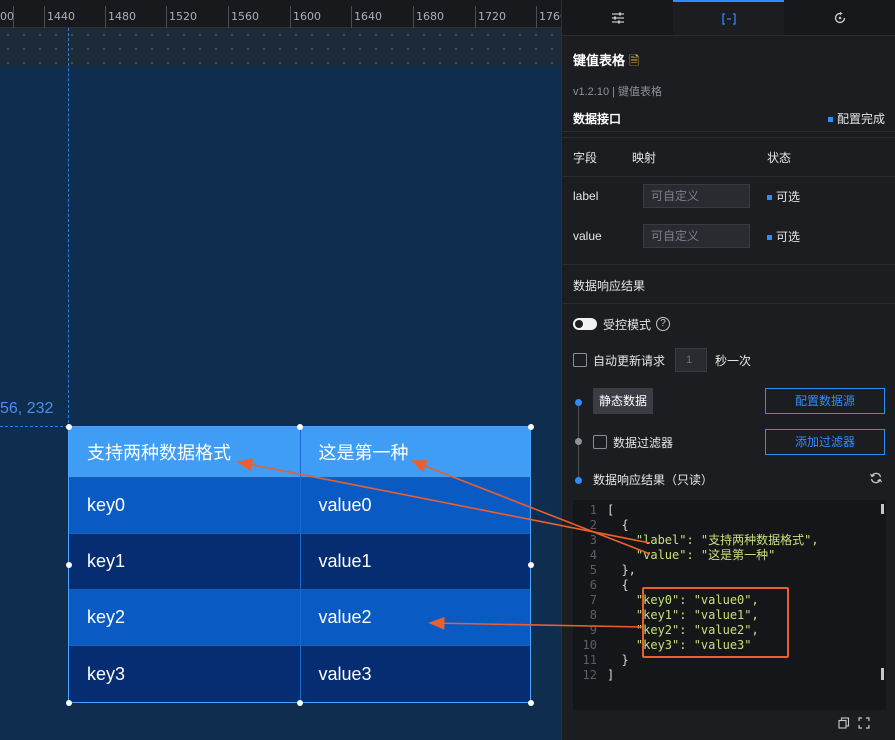 Image resolution: width=895 pixels, height=740 pixels. I want to click on ruler-tick: 1760, so click(550, 16).